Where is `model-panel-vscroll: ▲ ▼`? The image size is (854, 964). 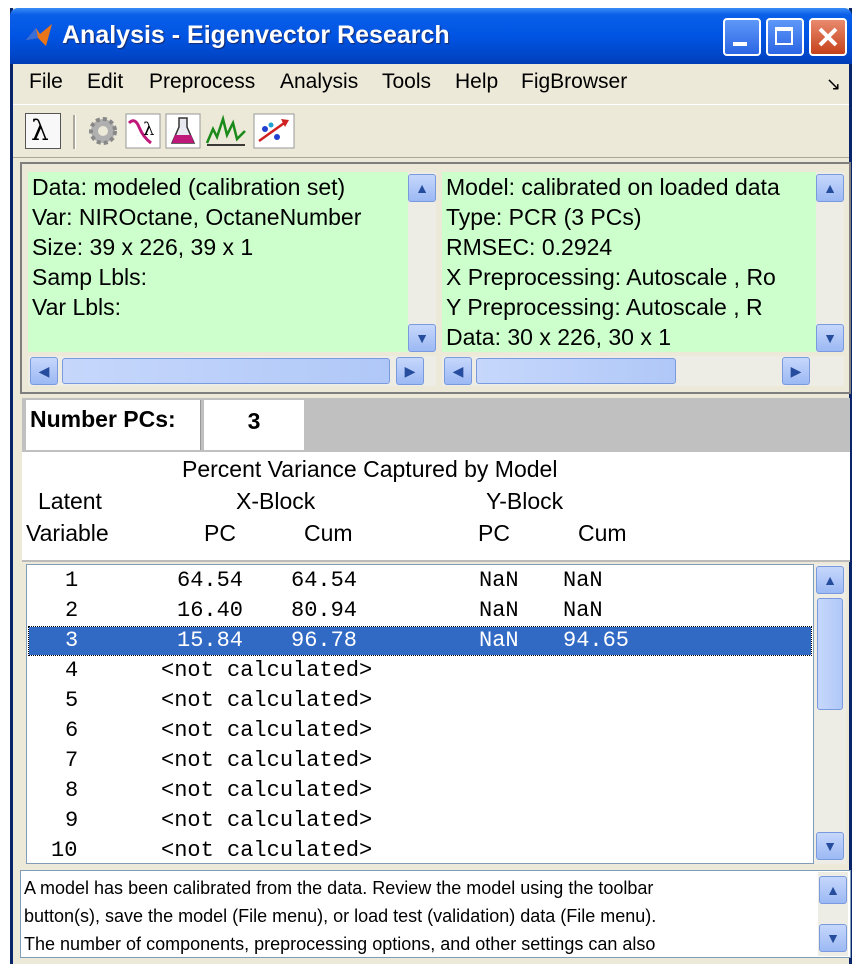 model-panel-vscroll: ▲ ▼ is located at coordinates (830, 262).